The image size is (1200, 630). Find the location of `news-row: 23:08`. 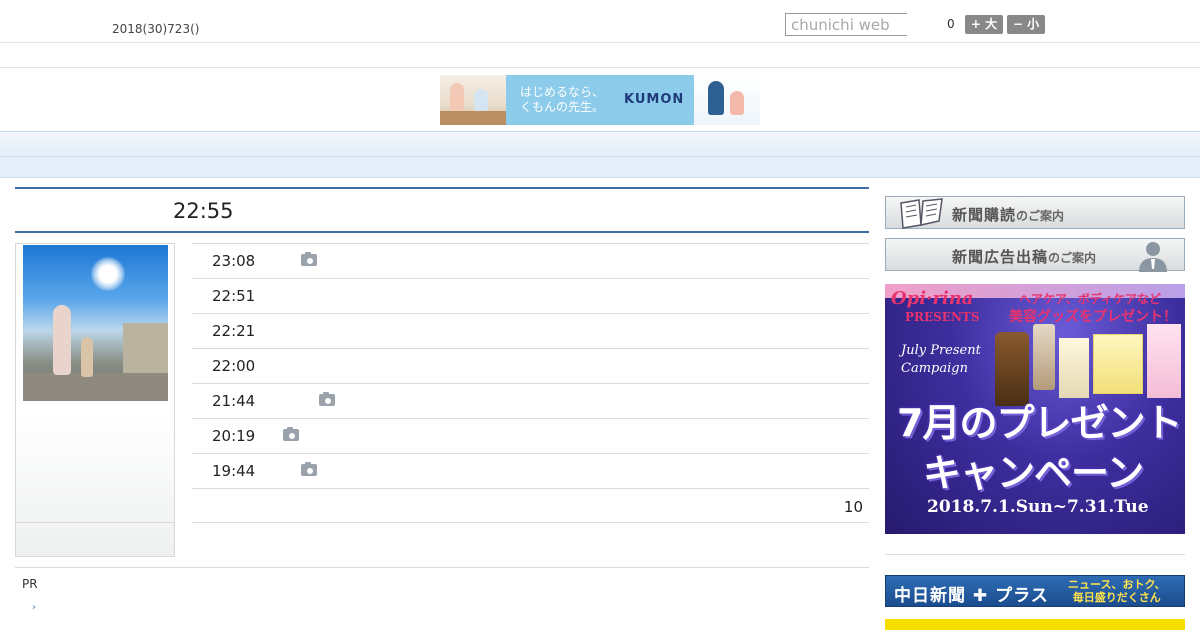

news-row: 23:08 is located at coordinates (530, 260).